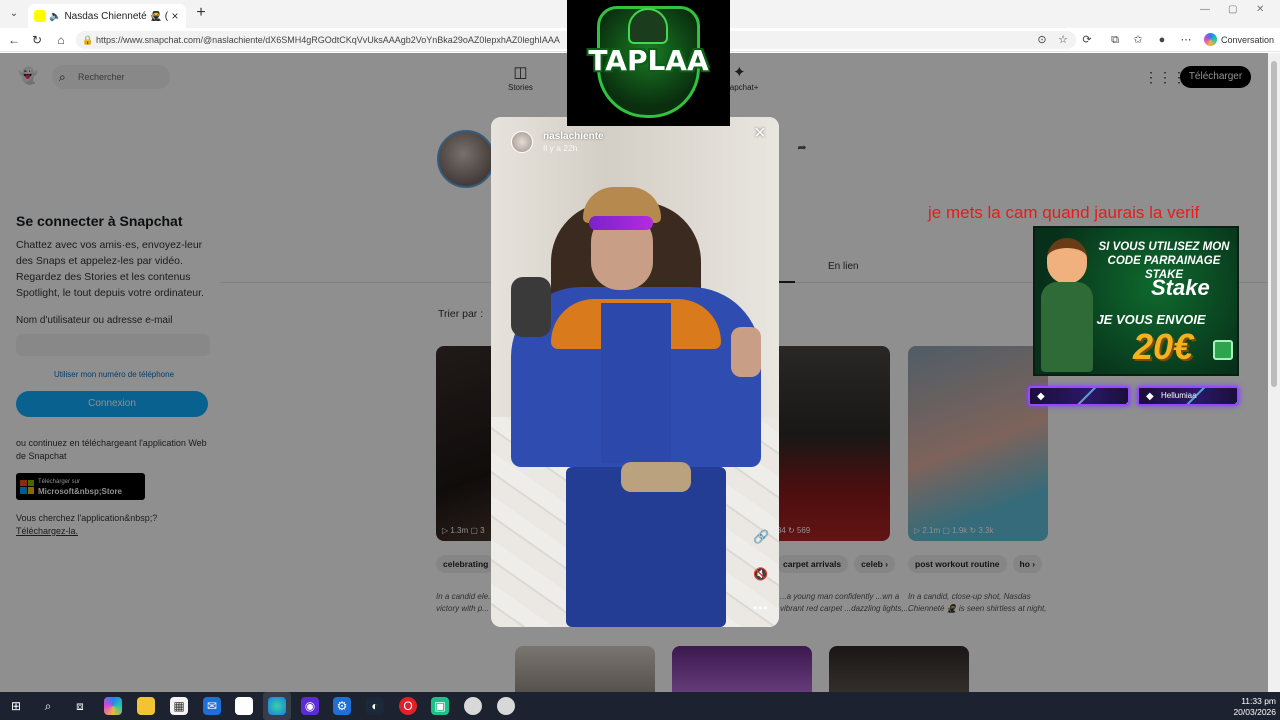 This screenshot has width=1280, height=720. What do you see at coordinates (648, 26) in the screenshot?
I see `hooded-figure-icon` at bounding box center [648, 26].